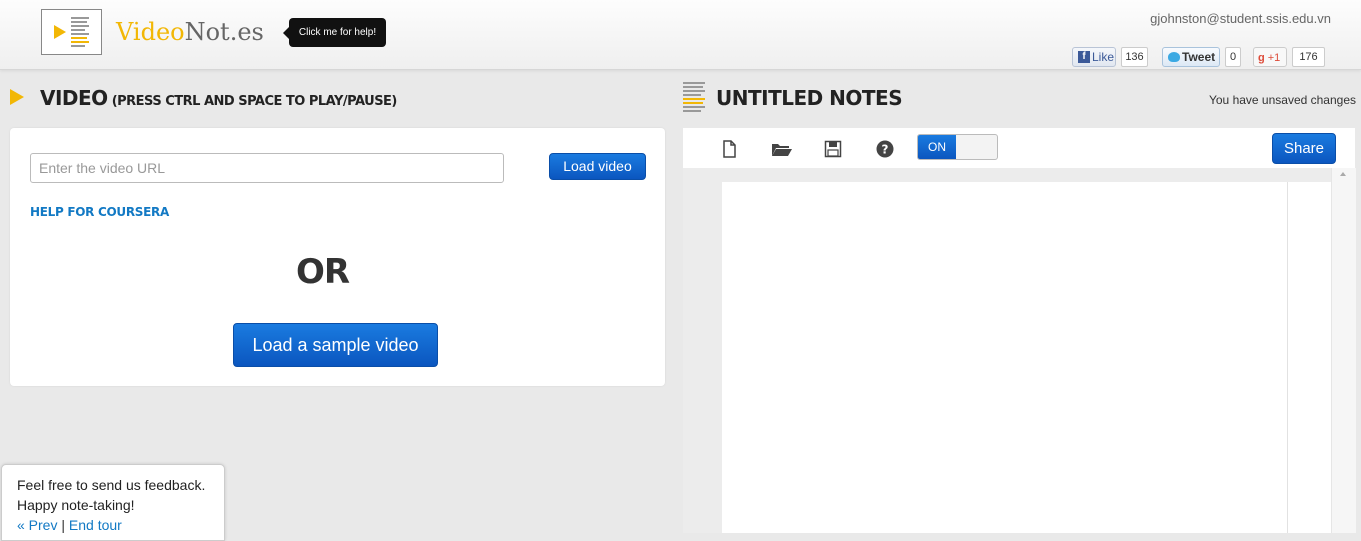 This screenshot has width=1361, height=541. I want to click on google-plus-icon: g, so click(1261, 58).